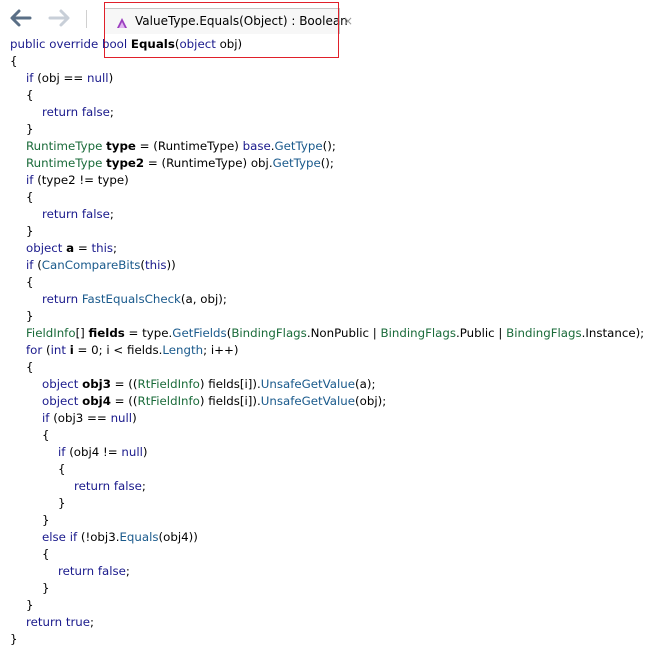  I want to click on code-token: (!obj3., so click(100, 537).